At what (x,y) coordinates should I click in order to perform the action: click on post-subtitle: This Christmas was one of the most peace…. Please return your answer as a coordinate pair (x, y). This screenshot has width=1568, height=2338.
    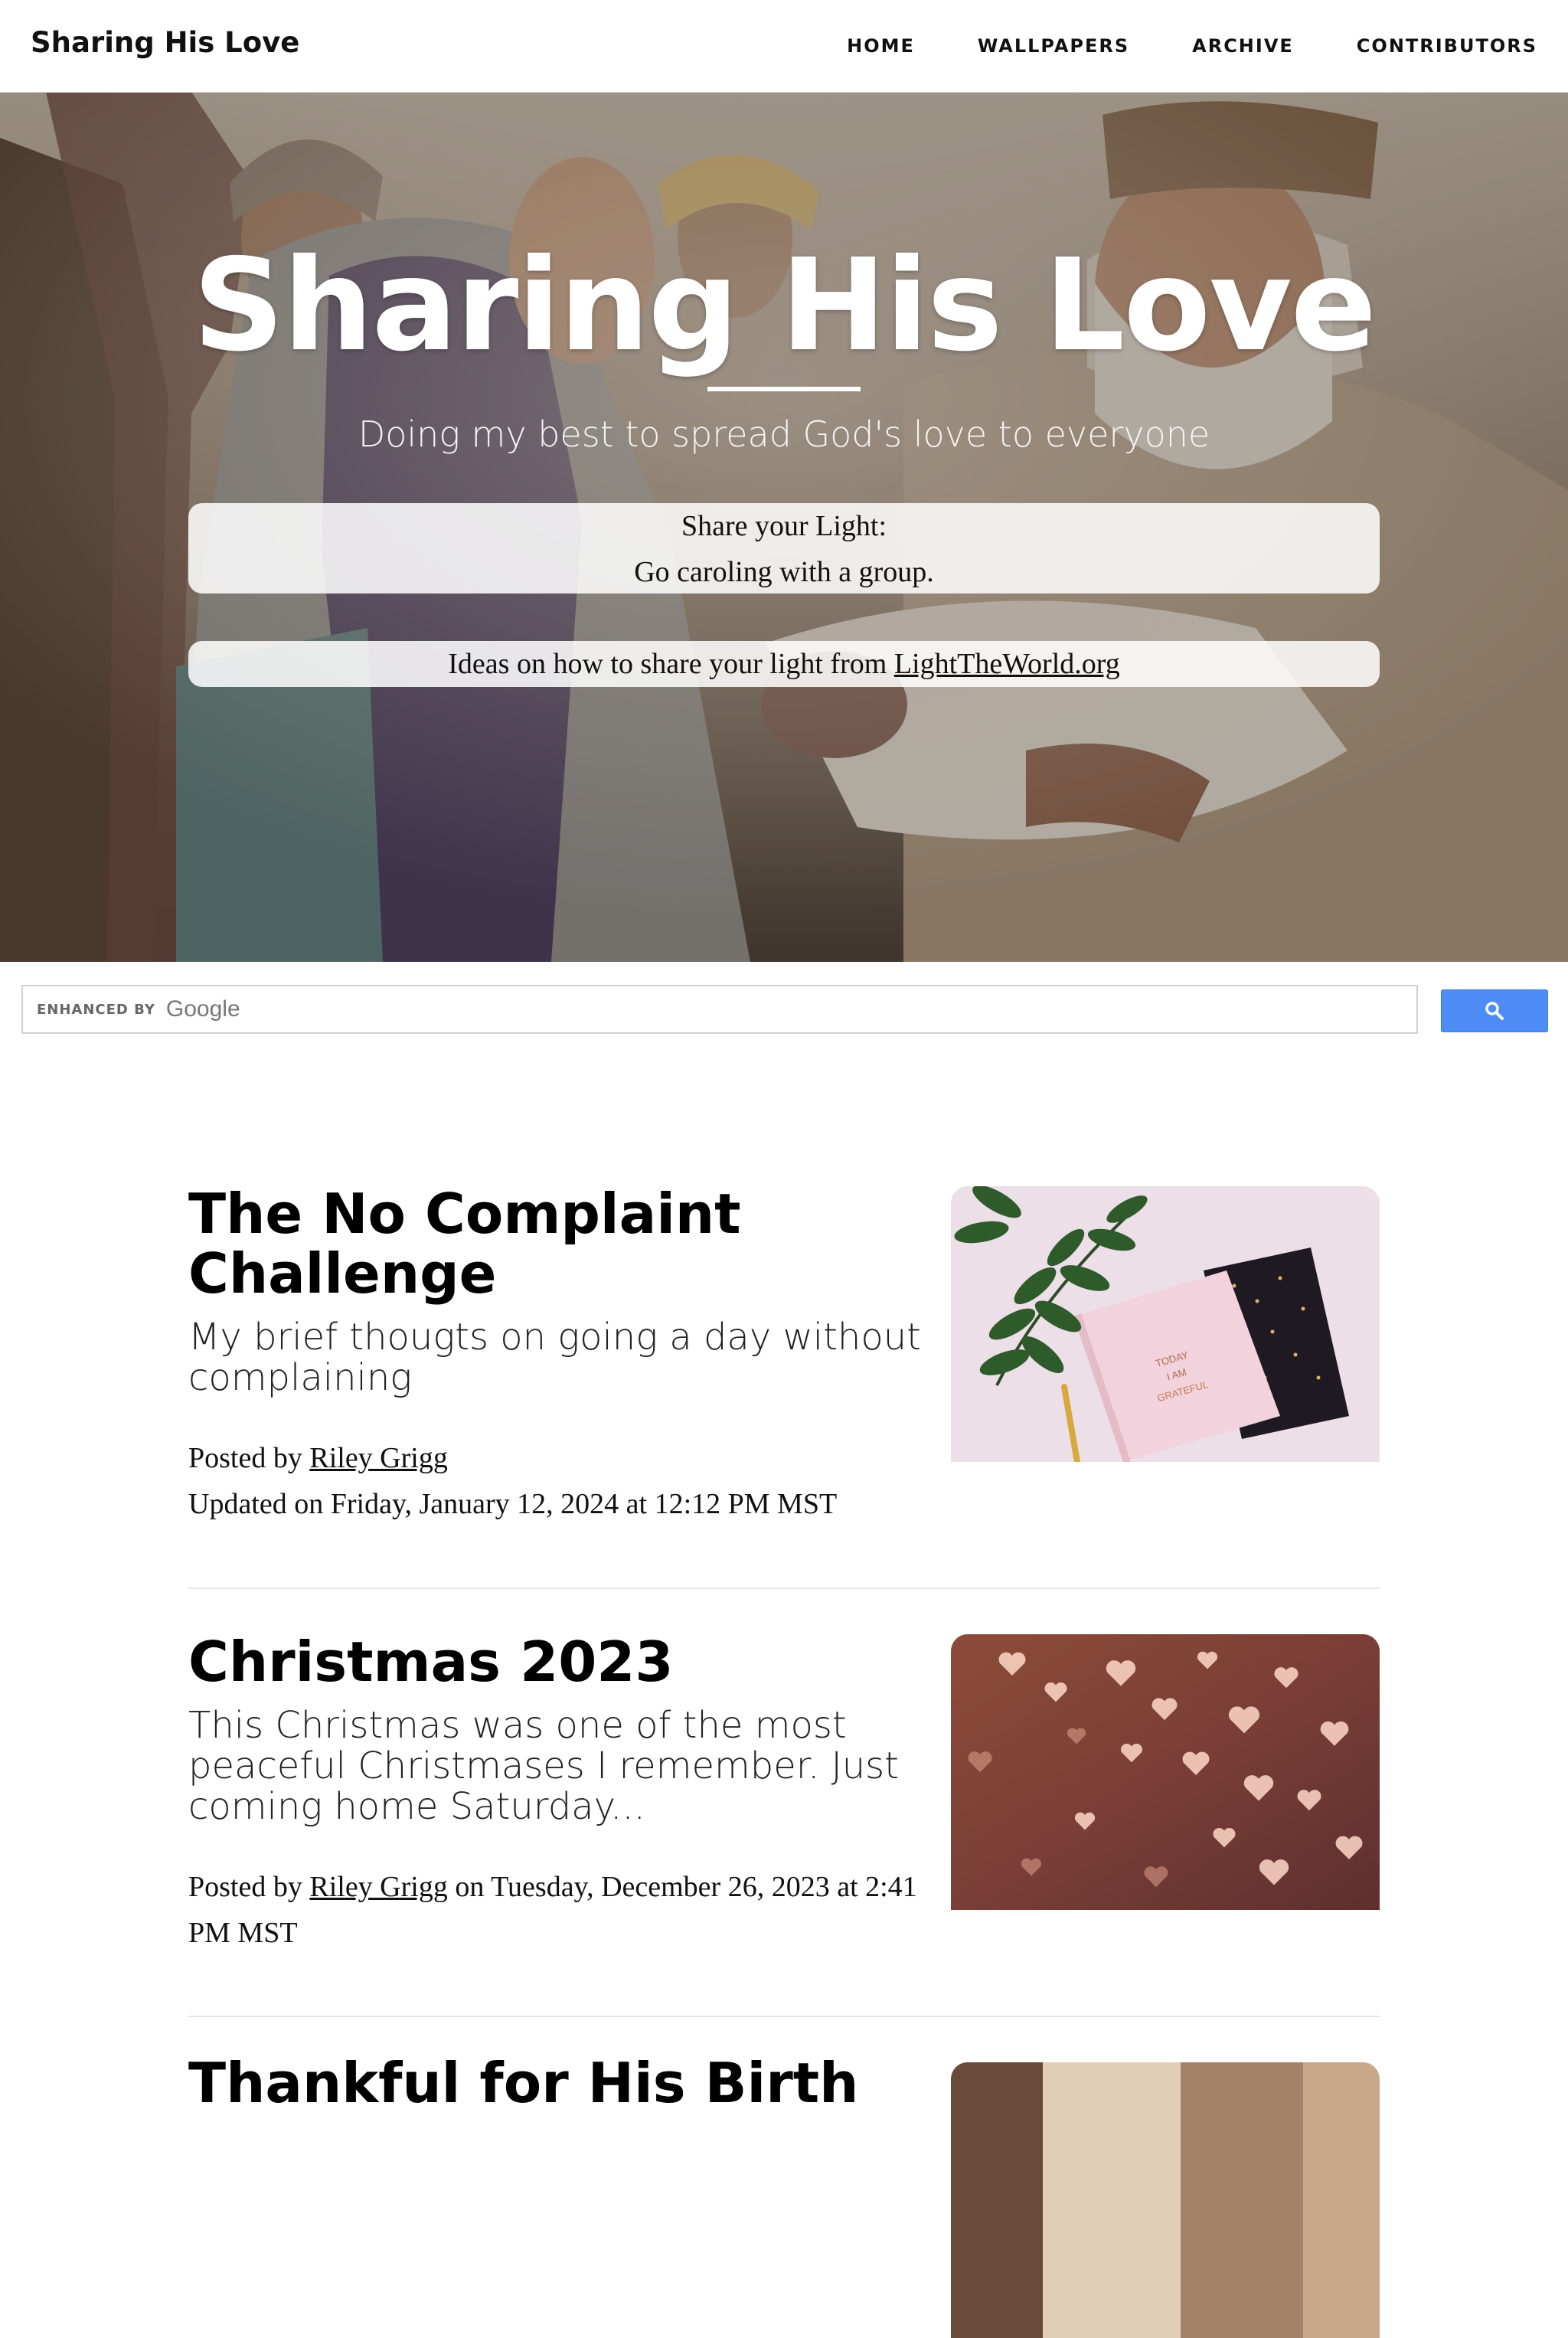
    Looking at the image, I should click on (543, 1766).